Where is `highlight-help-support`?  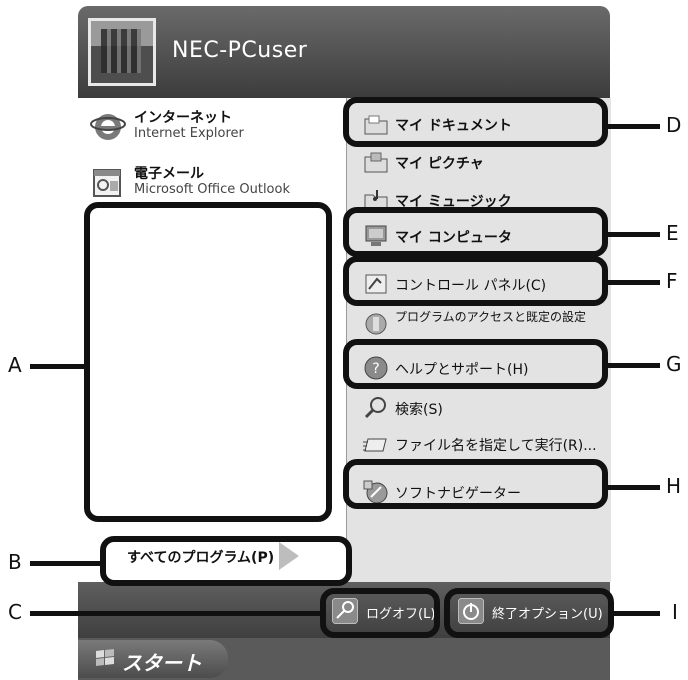 highlight-help-support is located at coordinates (475, 364).